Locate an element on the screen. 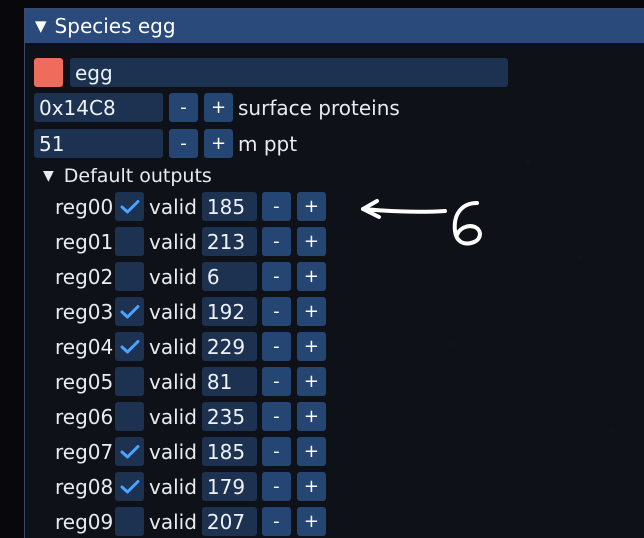 This screenshot has height=538, width=644. surface-proteins-decrement-button: - is located at coordinates (183, 107).